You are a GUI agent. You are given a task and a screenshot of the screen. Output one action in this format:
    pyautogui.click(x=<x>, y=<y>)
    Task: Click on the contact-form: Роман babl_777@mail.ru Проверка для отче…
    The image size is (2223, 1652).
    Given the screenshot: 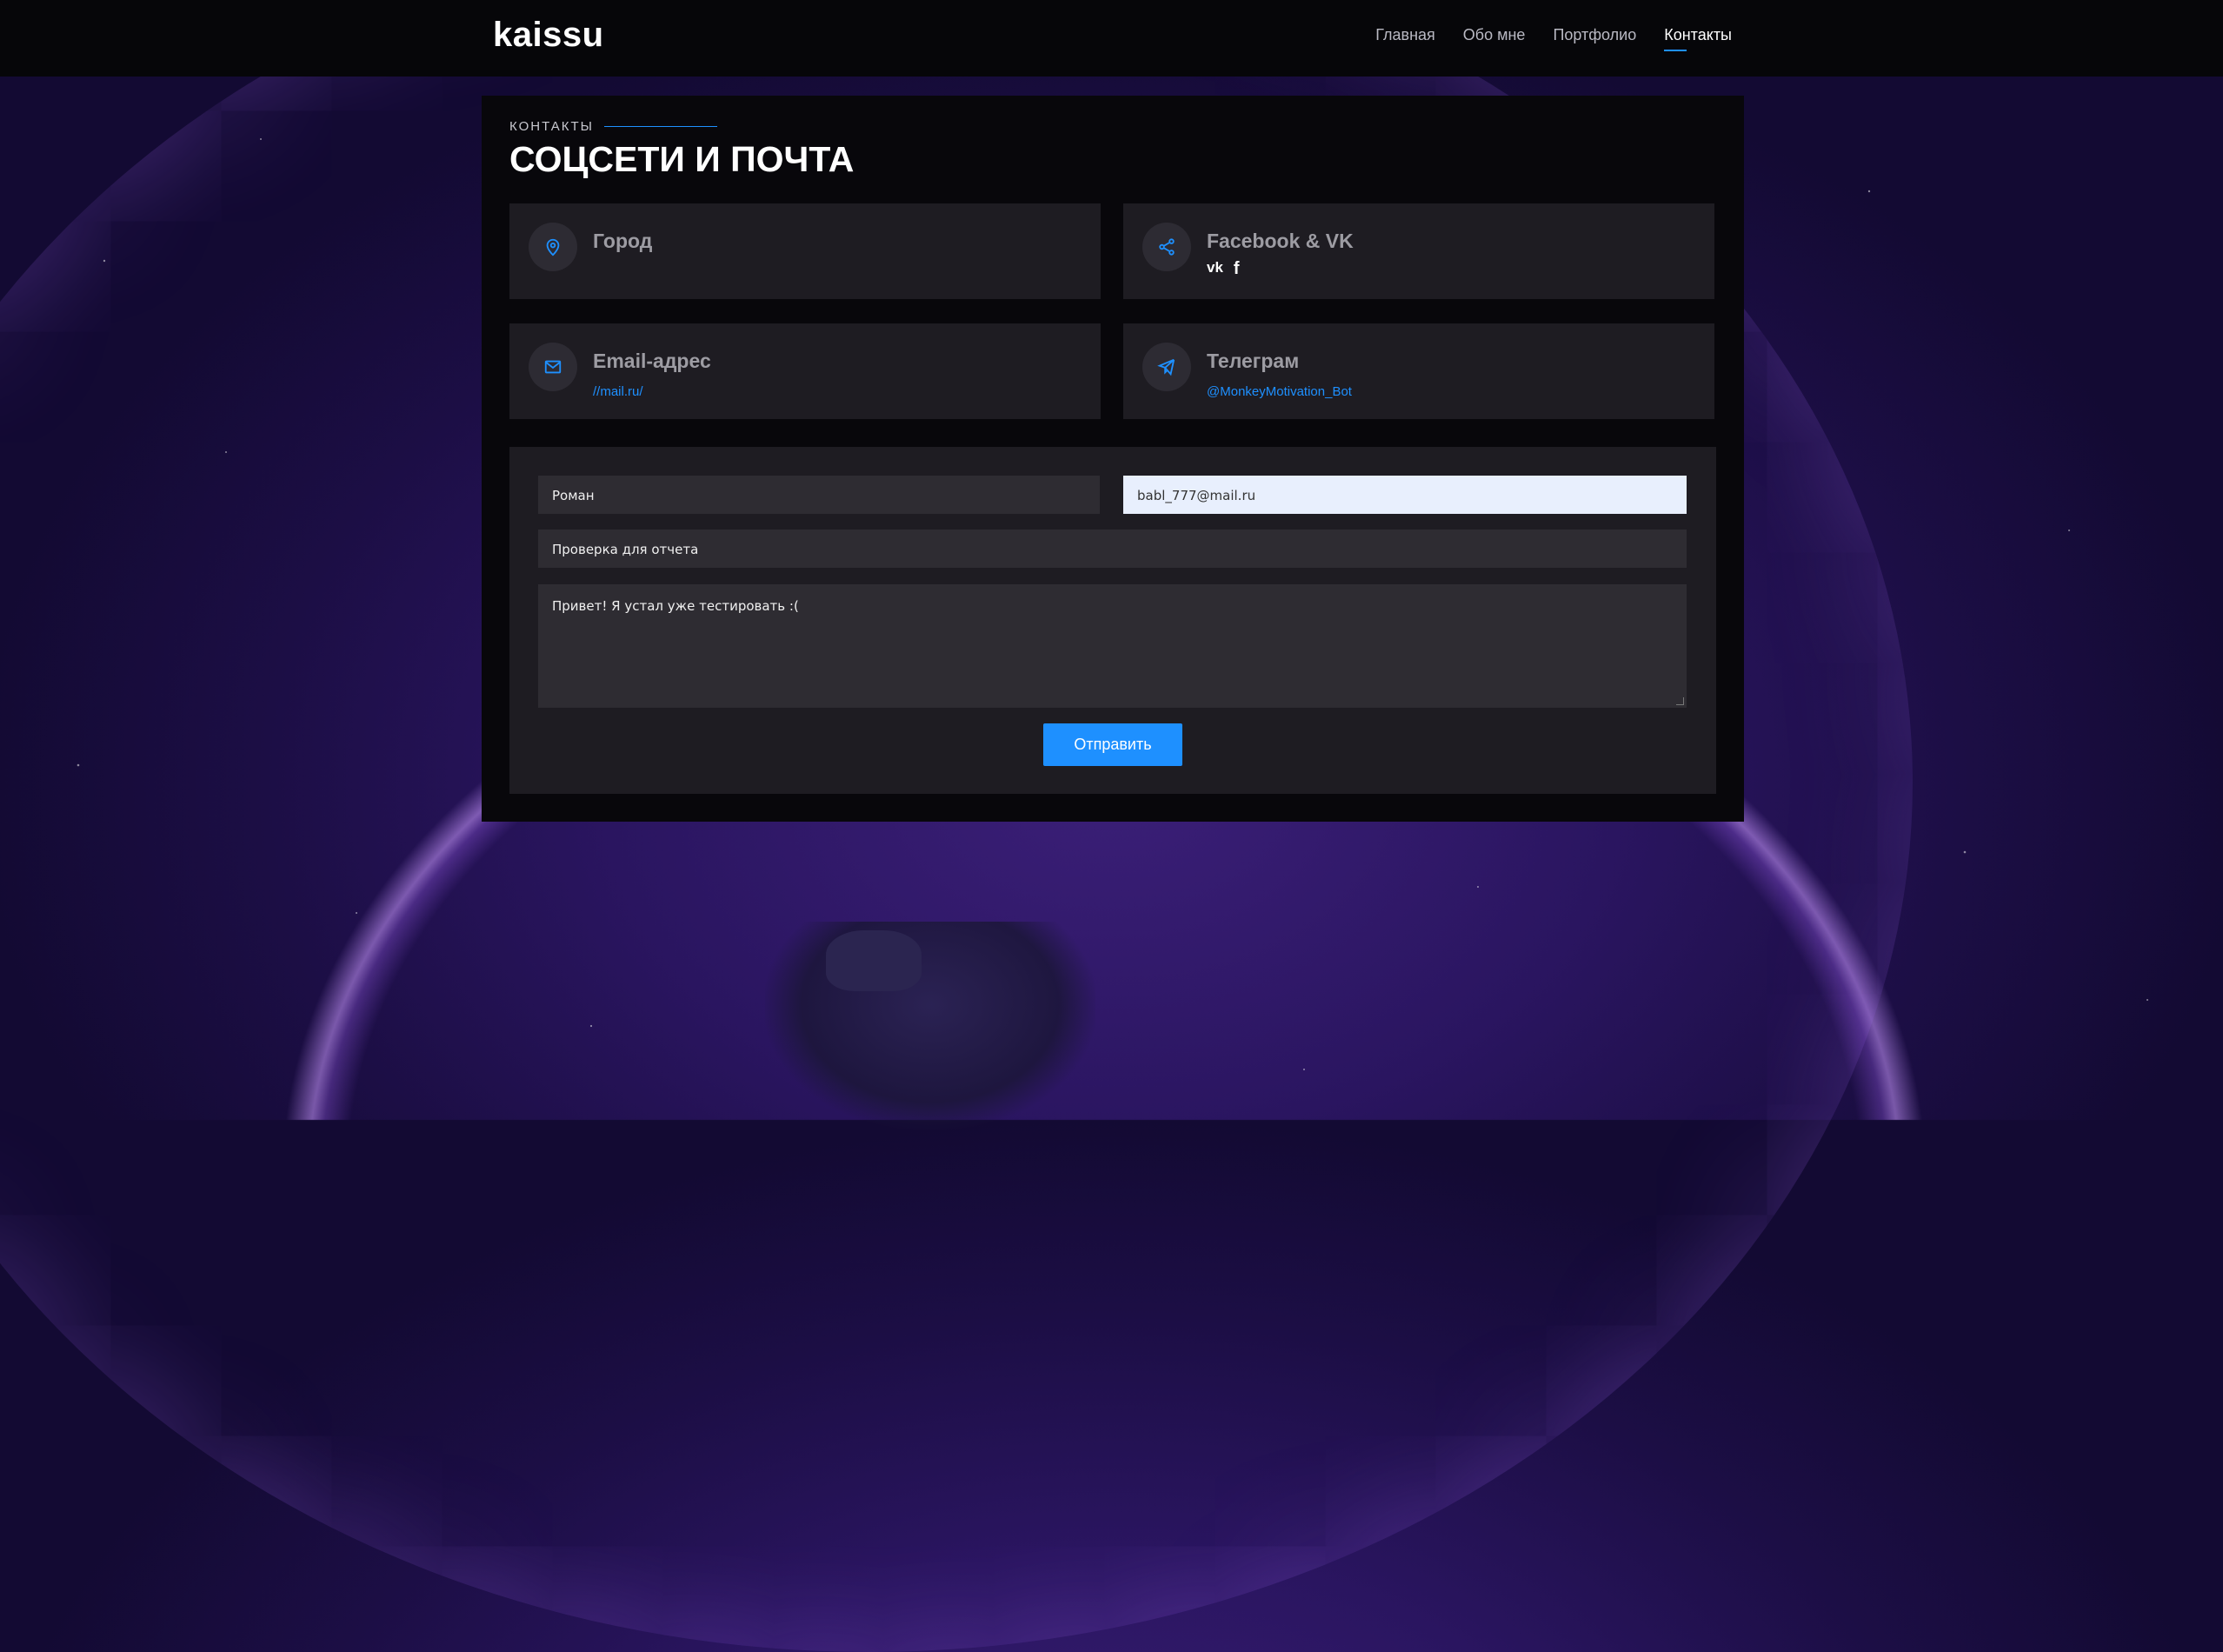 What is the action you would take?
    pyautogui.click(x=1112, y=620)
    